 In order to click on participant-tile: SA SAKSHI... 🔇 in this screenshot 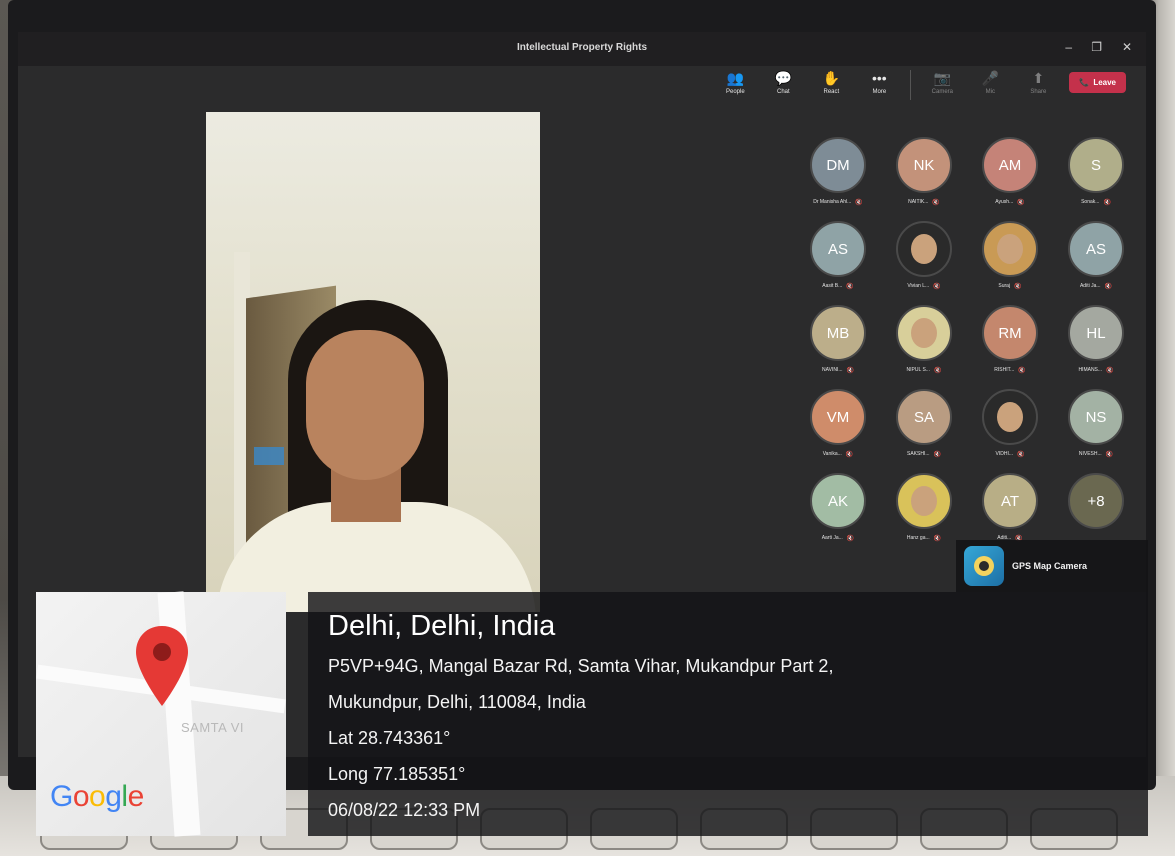, I will do `click(924, 431)`.